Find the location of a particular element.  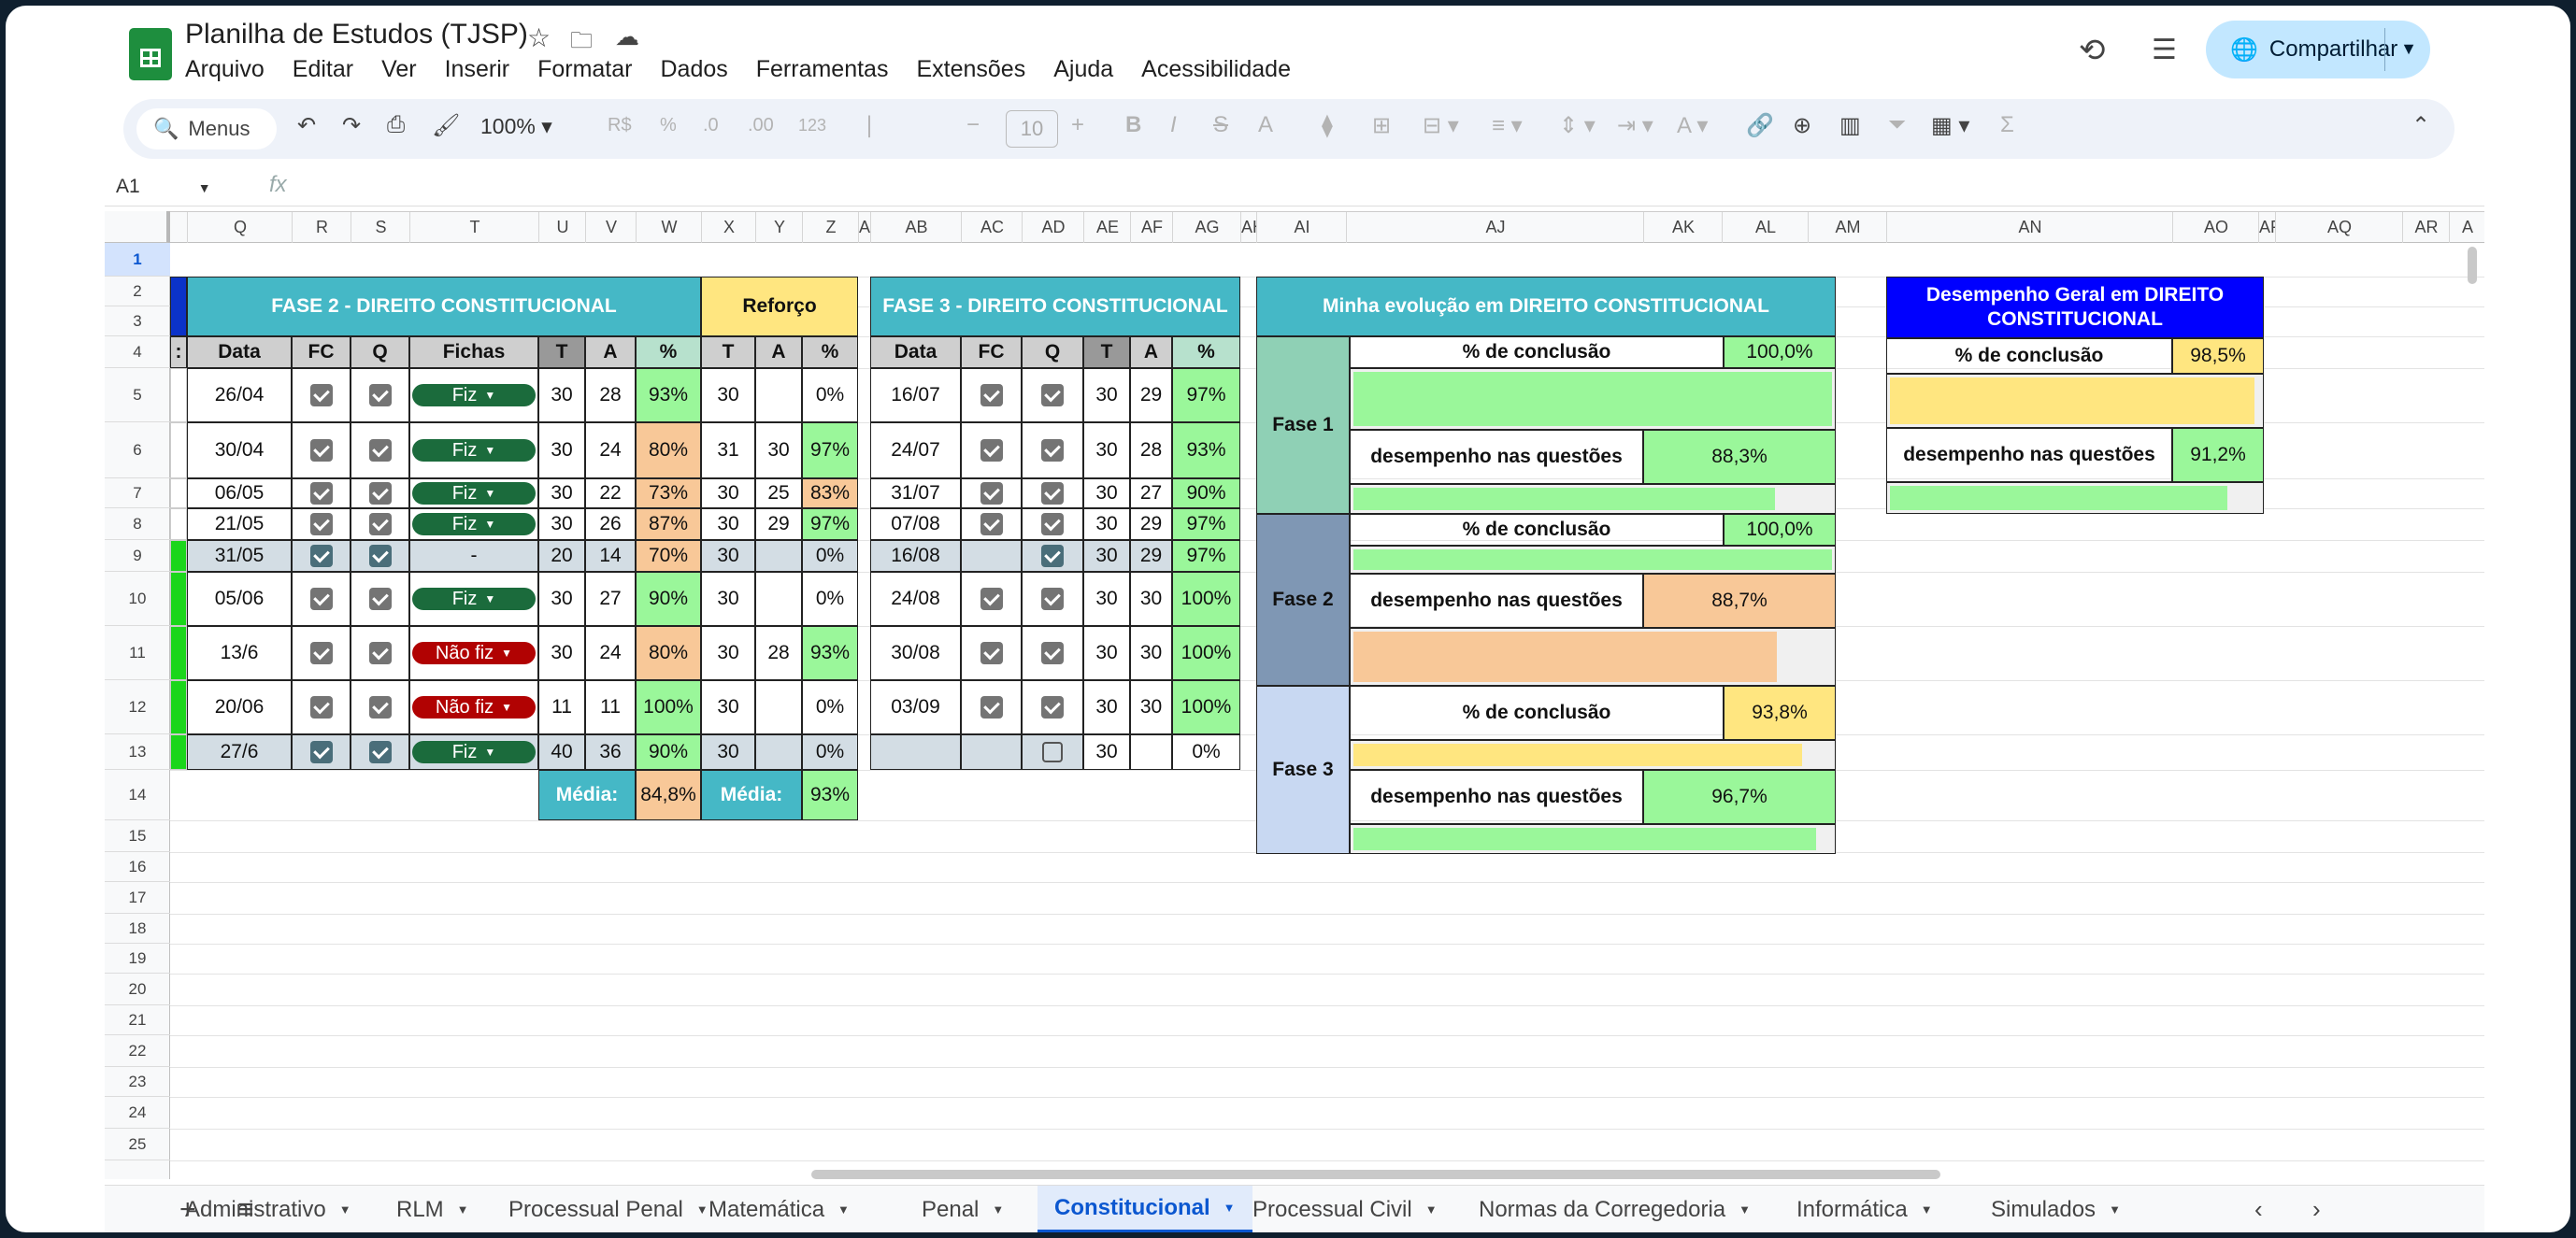

reforco-t: 31 is located at coordinates (728, 450).